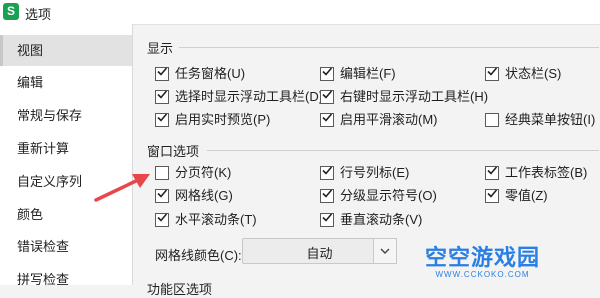 This screenshot has height=298, width=600. Describe the element at coordinates (375, 172) in the screenshot. I see `option-label: 行号列标(E)` at that location.